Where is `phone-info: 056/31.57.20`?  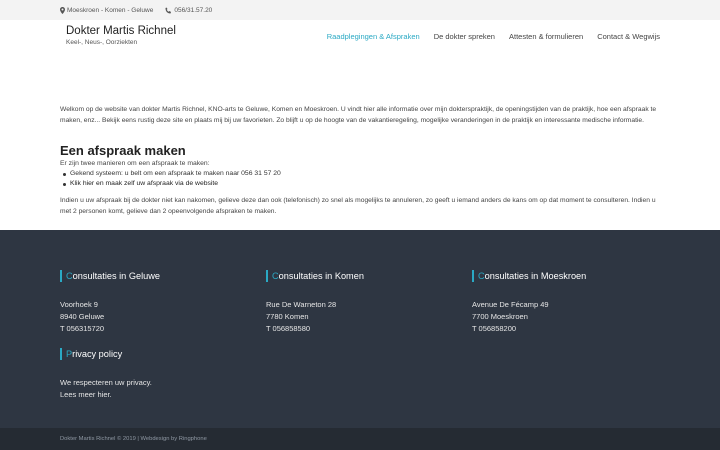 phone-info: 056/31.57.20 is located at coordinates (188, 10).